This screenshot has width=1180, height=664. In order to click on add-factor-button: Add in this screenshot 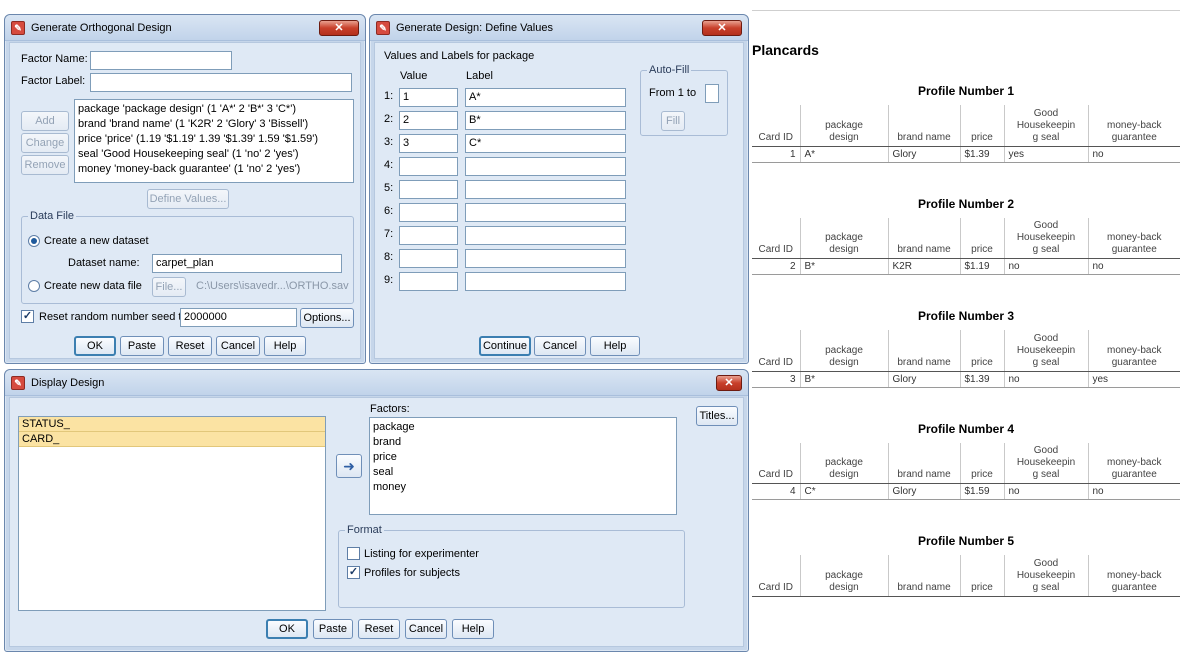, I will do `click(45, 121)`.